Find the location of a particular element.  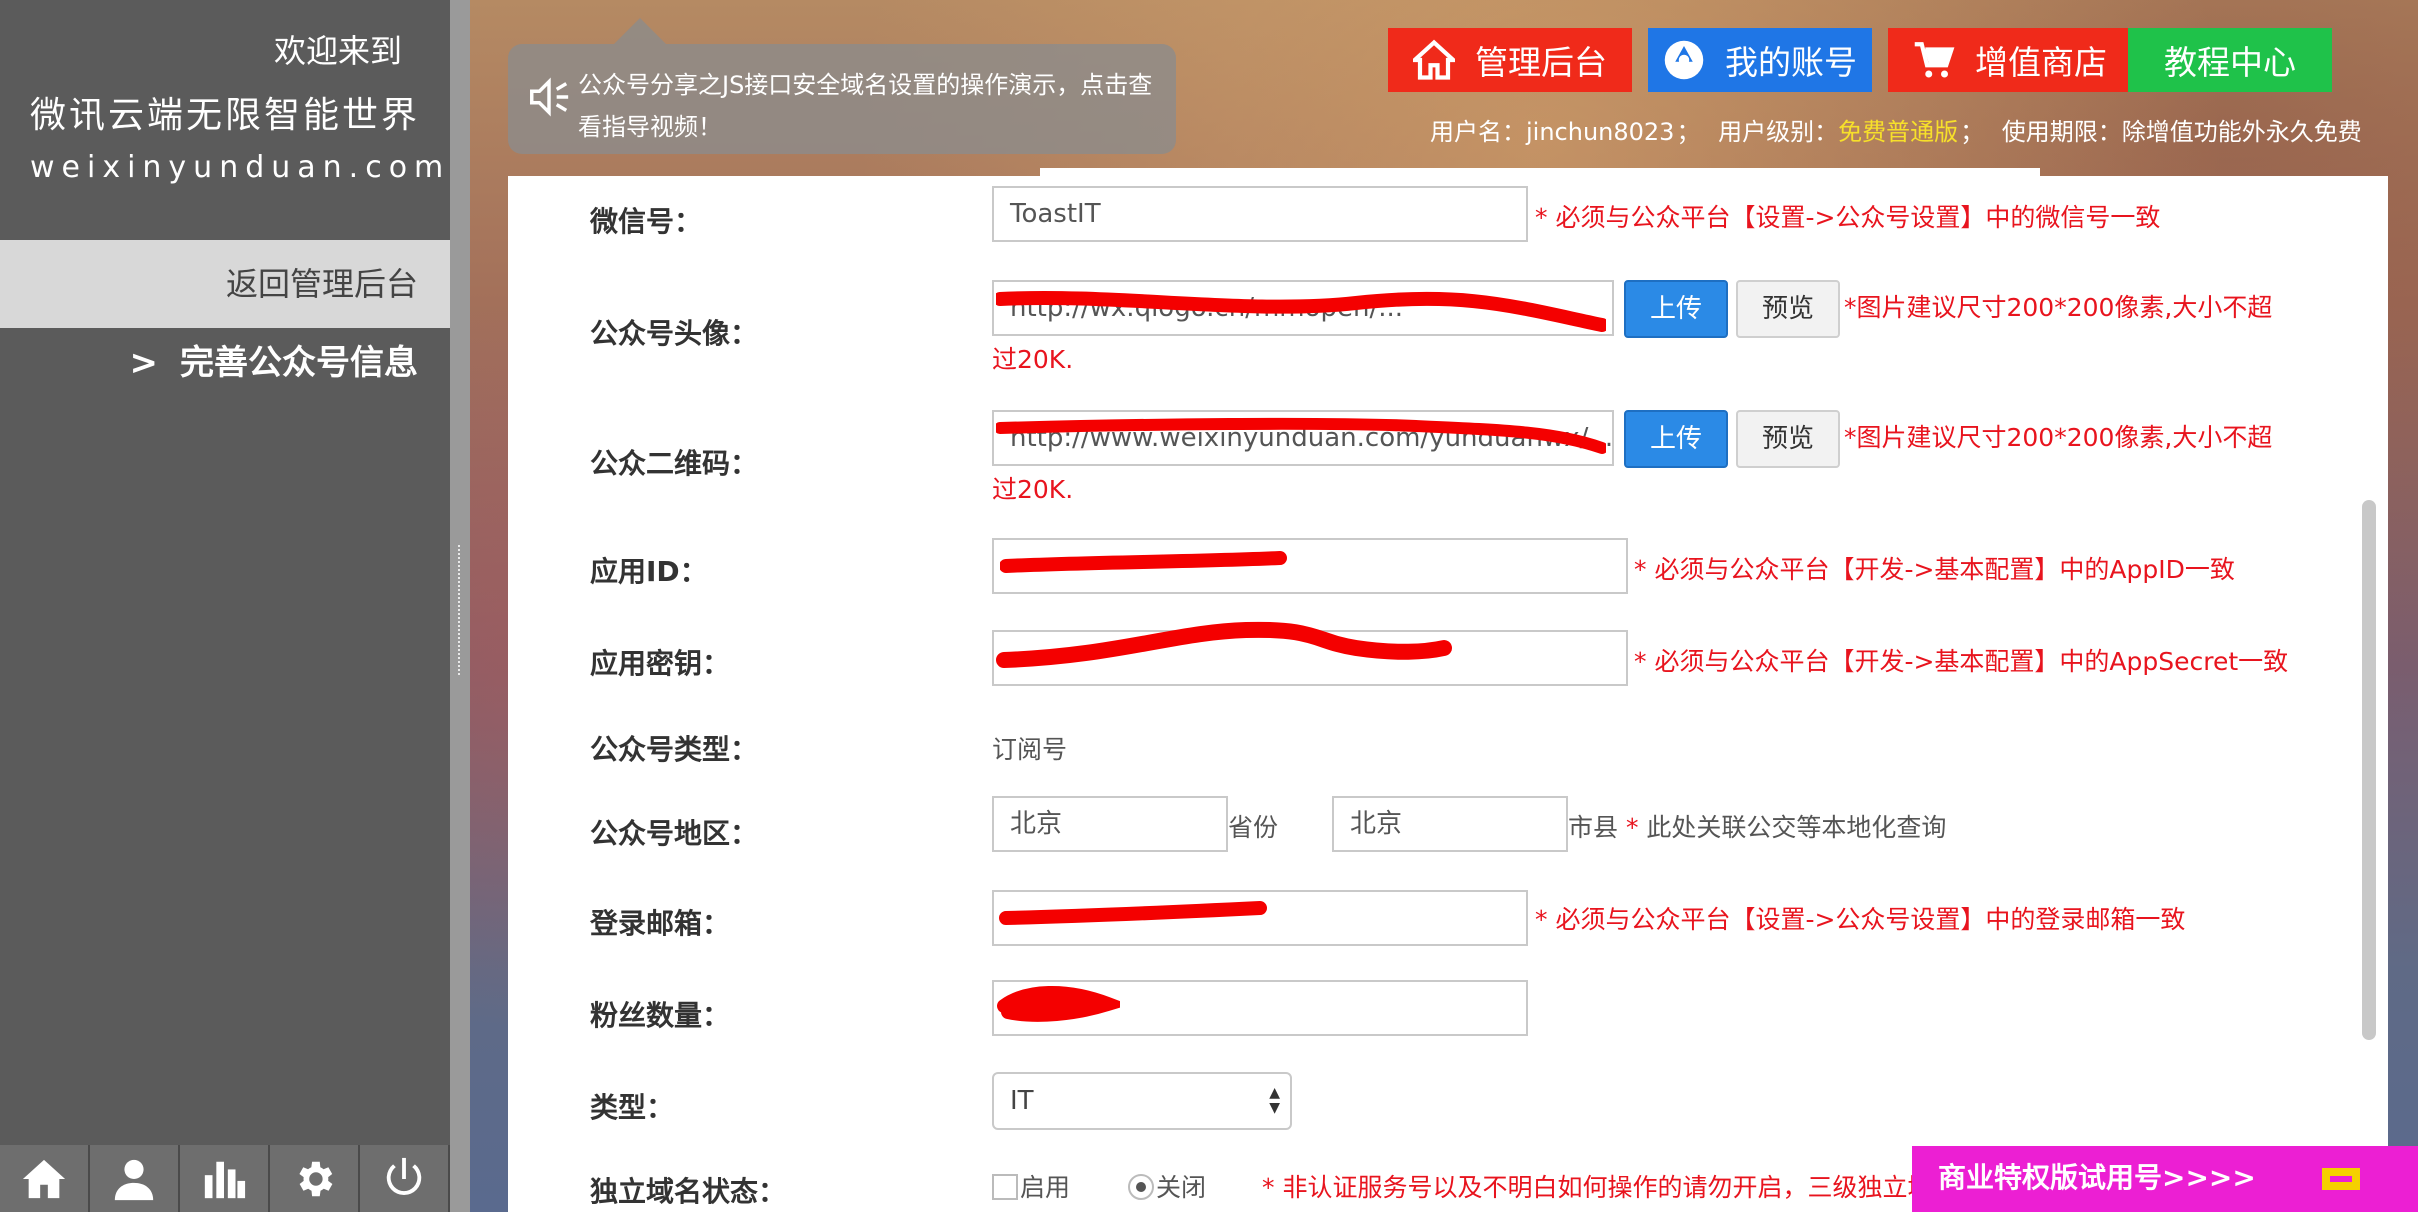

admin-button-label: 管理后台 is located at coordinates (1541, 62).